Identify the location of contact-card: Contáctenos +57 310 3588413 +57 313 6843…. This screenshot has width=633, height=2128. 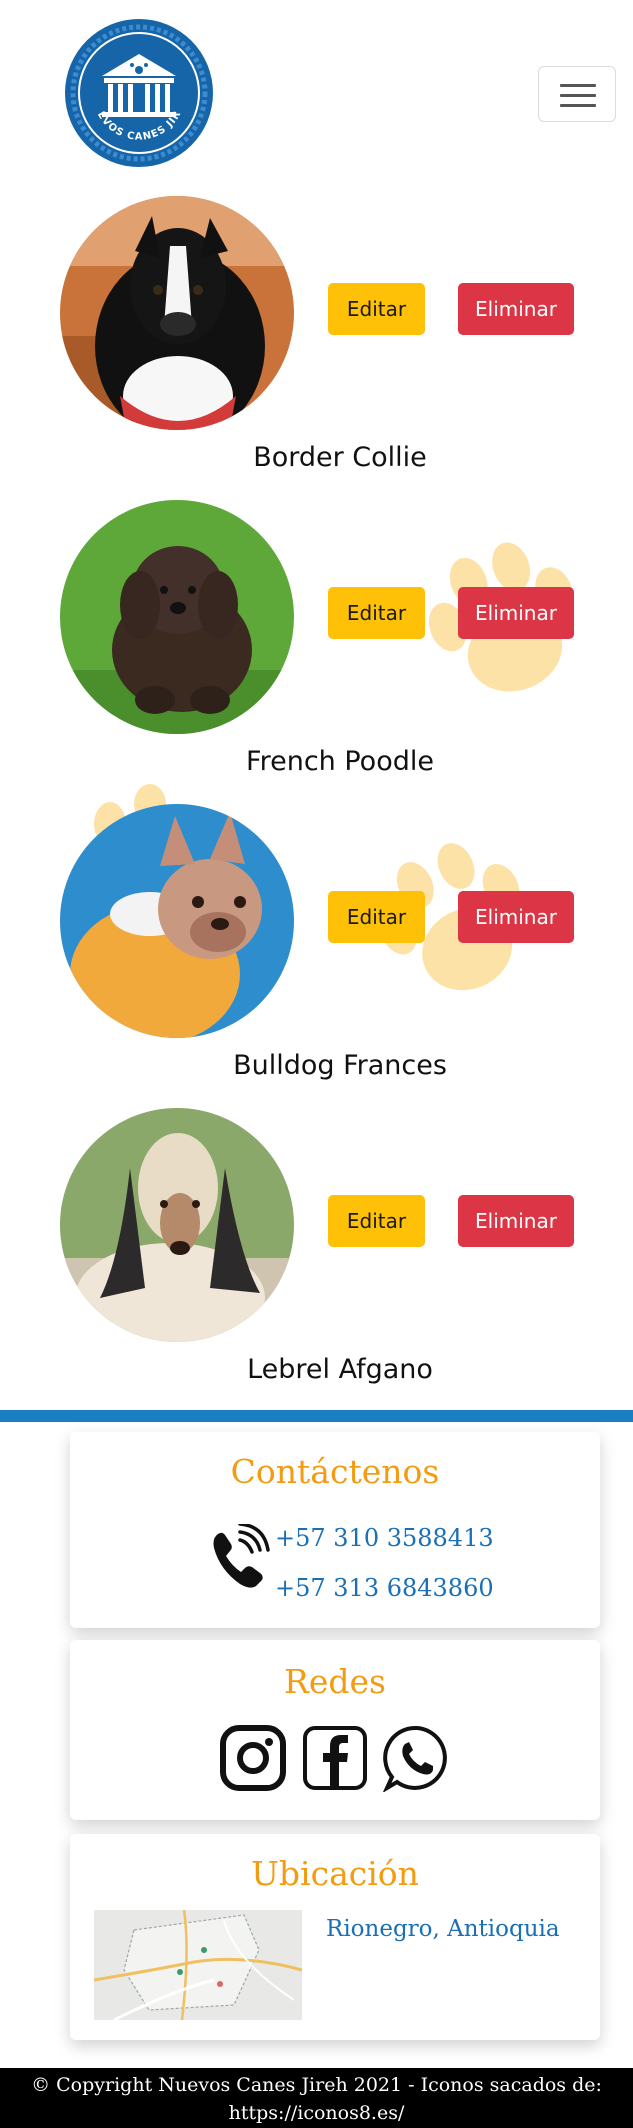
(335, 1530).